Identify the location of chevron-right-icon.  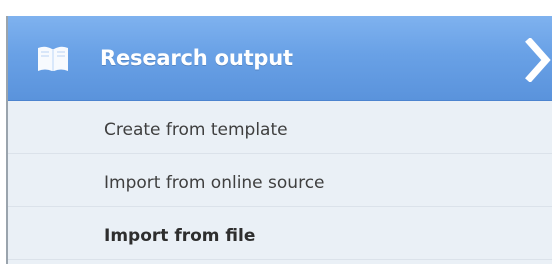
(538, 60).